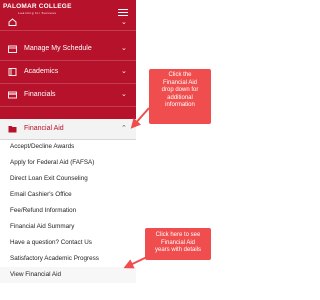 The image size is (320, 300). I want to click on folder-icon, so click(12, 129).